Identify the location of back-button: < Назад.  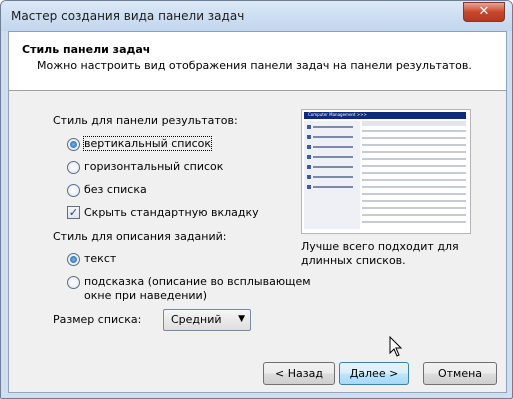
(299, 373).